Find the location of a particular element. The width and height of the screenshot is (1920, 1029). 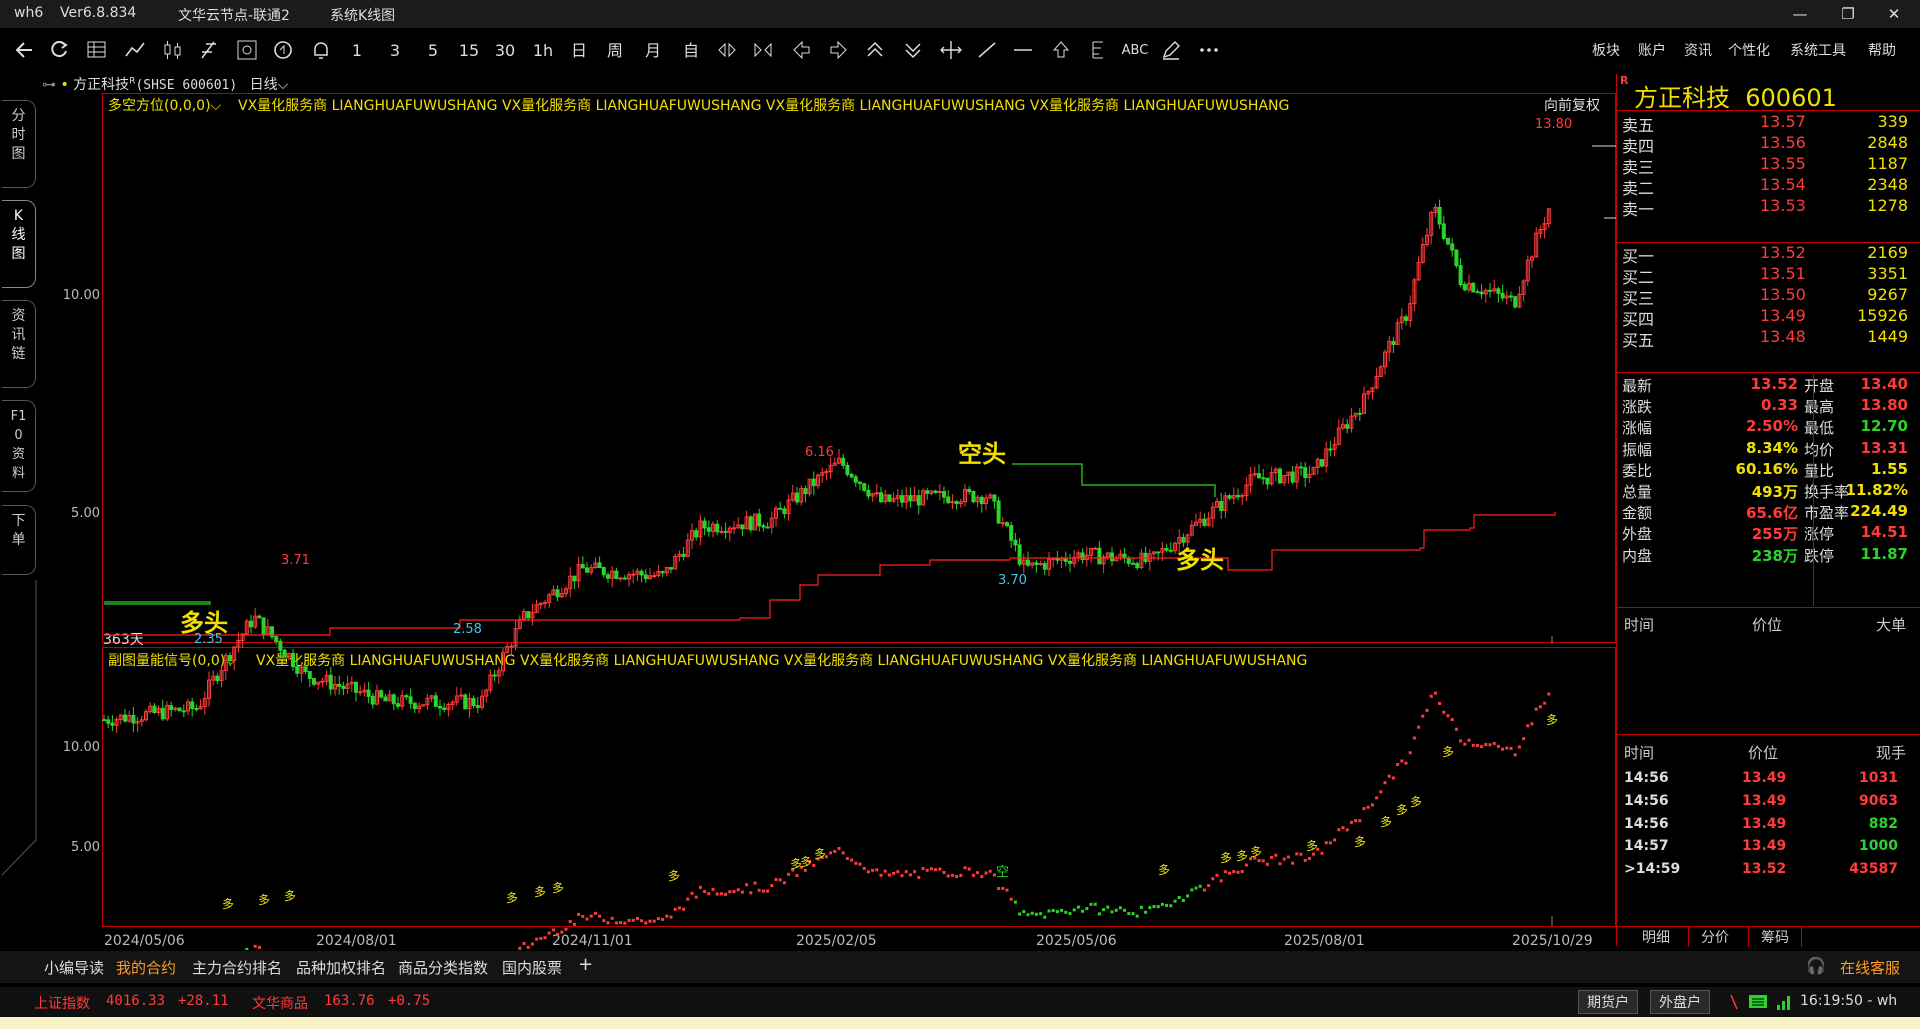

stat-label: 均价 is located at coordinates (1819, 449).